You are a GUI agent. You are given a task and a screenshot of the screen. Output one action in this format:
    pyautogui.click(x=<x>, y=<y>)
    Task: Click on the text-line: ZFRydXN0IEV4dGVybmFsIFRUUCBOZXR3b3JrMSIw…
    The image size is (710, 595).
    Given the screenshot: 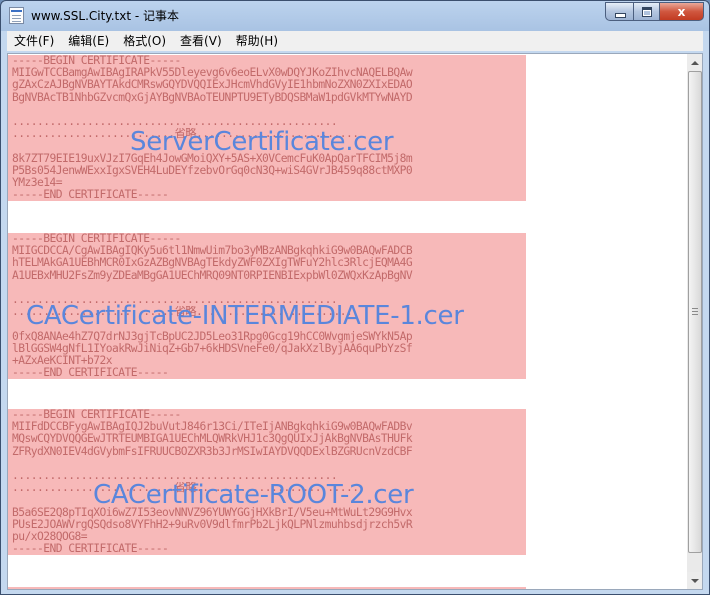 What is the action you would take?
    pyautogui.click(x=212, y=451)
    